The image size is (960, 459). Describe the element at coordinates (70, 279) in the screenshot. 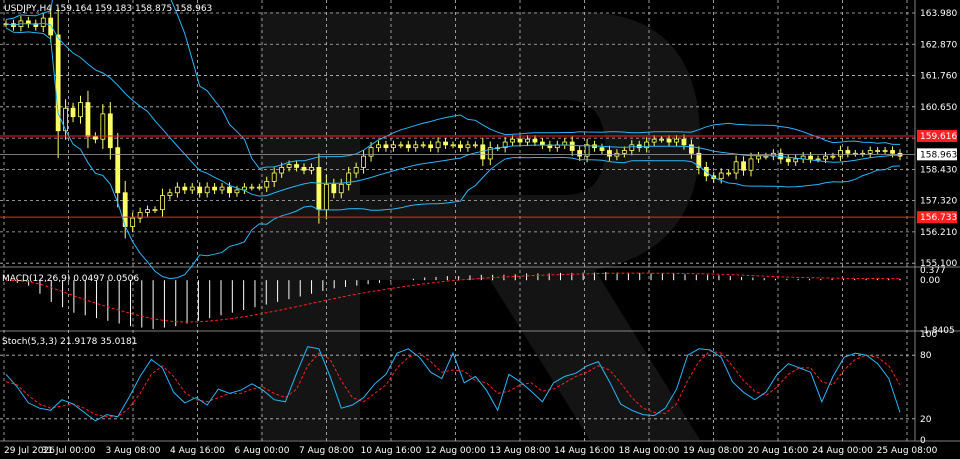

I see `macd-header: MACD(12,26,9) 0.0497 0.0506` at that location.